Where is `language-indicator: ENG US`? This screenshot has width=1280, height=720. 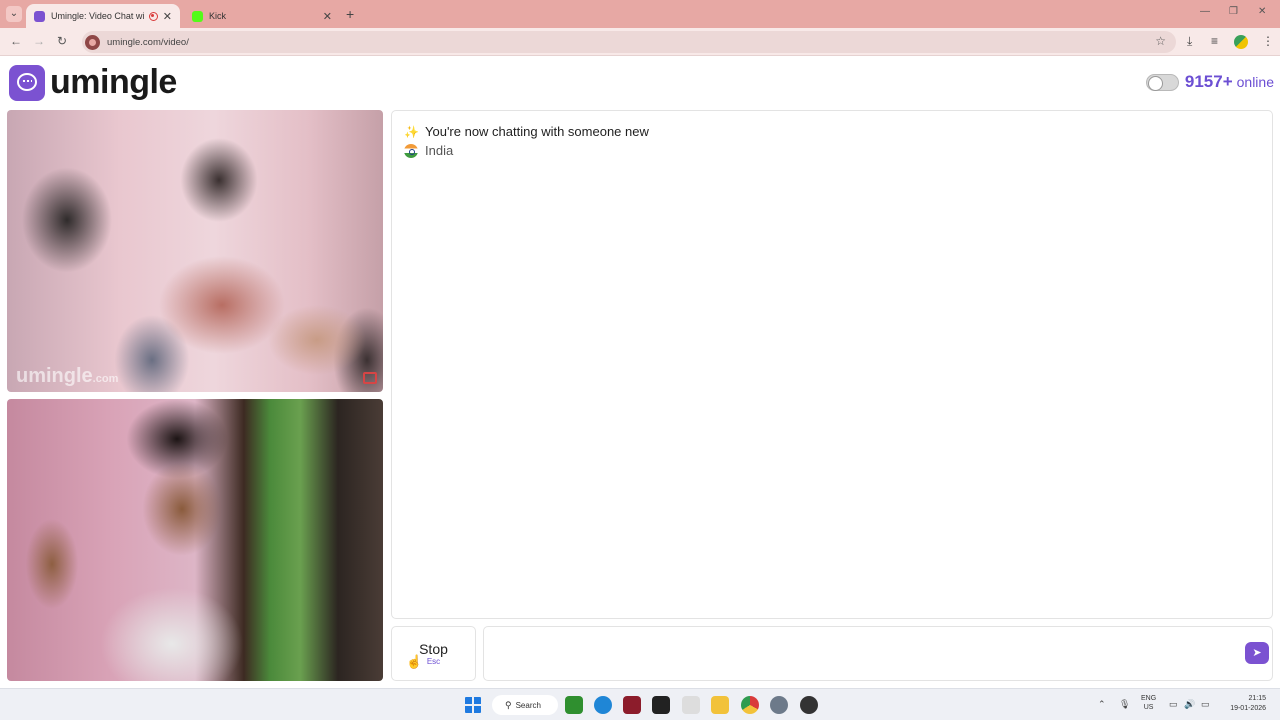 language-indicator: ENG US is located at coordinates (1148, 703).